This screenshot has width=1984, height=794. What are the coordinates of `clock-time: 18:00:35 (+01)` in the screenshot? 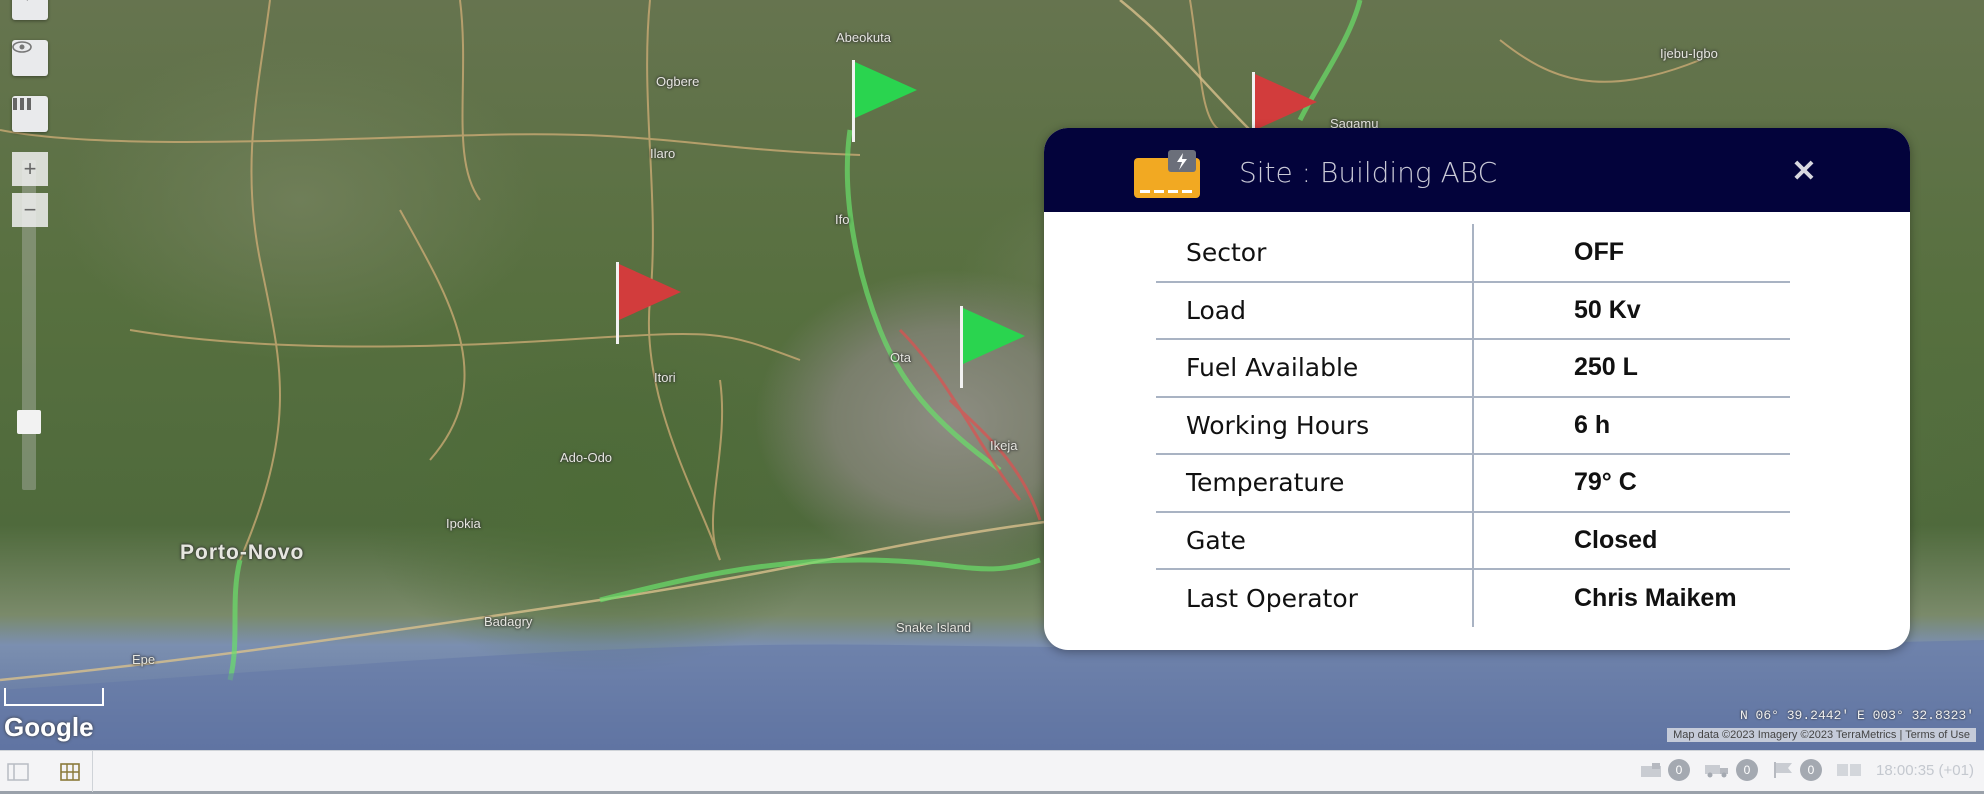 It's located at (1925, 770).